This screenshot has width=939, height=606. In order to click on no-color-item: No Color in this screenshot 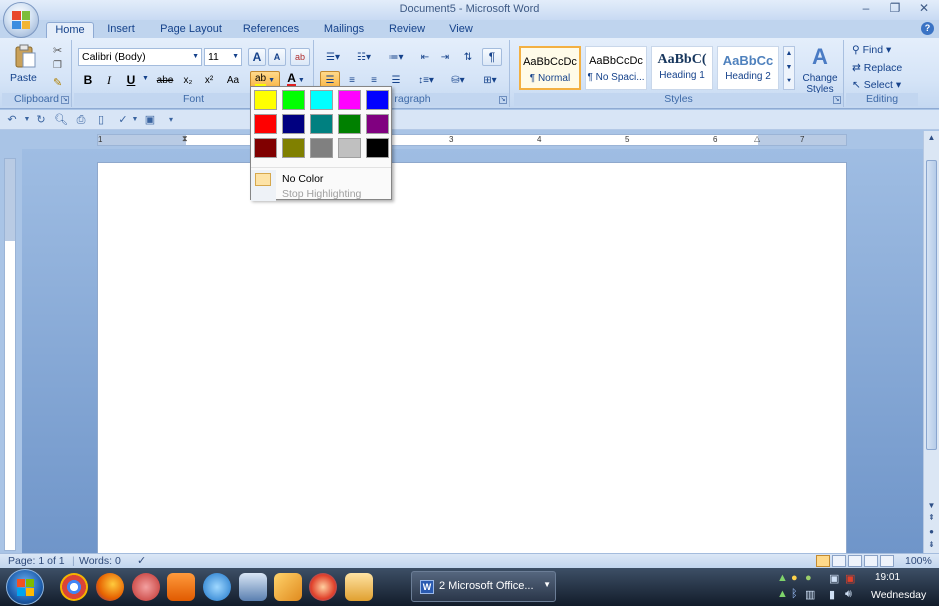, I will do `click(321, 179)`.